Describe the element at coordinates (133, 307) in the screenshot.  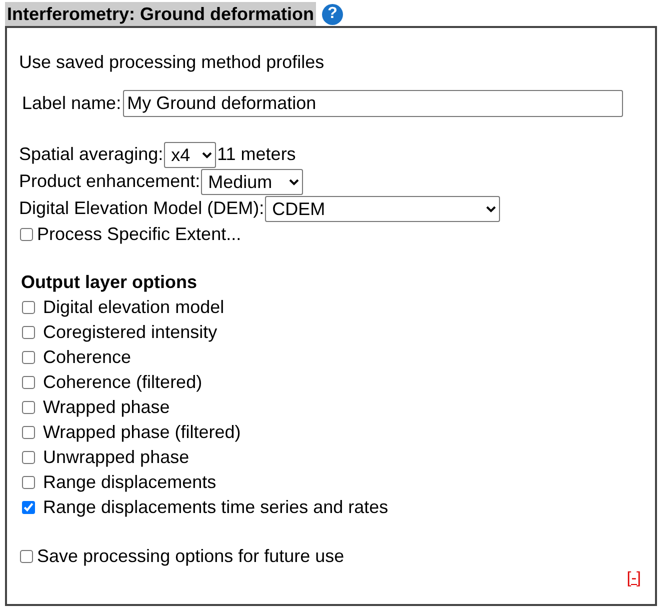
I see `checkbox-label: Digital elevation model` at that location.